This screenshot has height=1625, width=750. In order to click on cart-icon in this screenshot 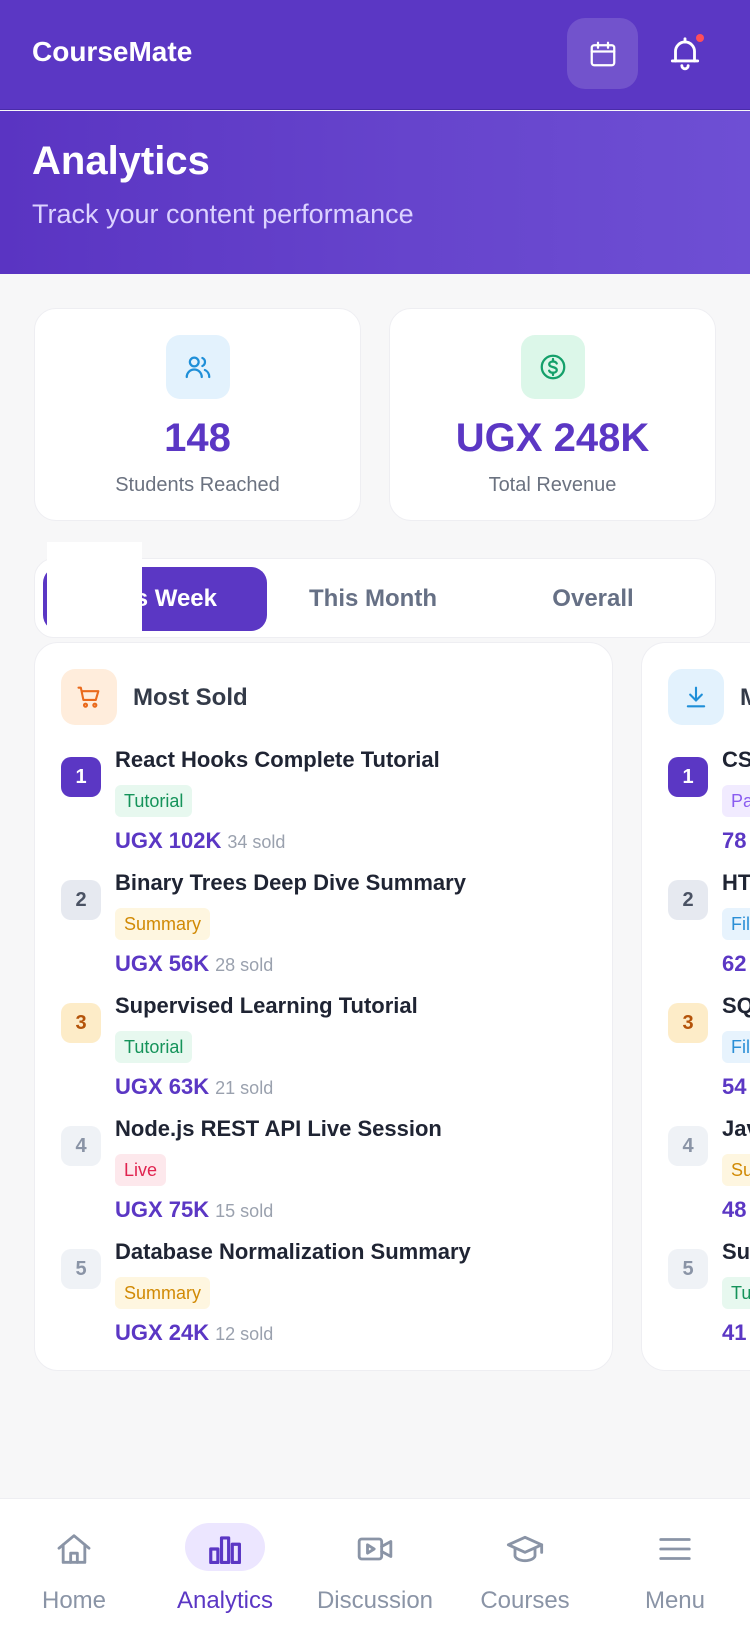, I will do `click(89, 697)`.